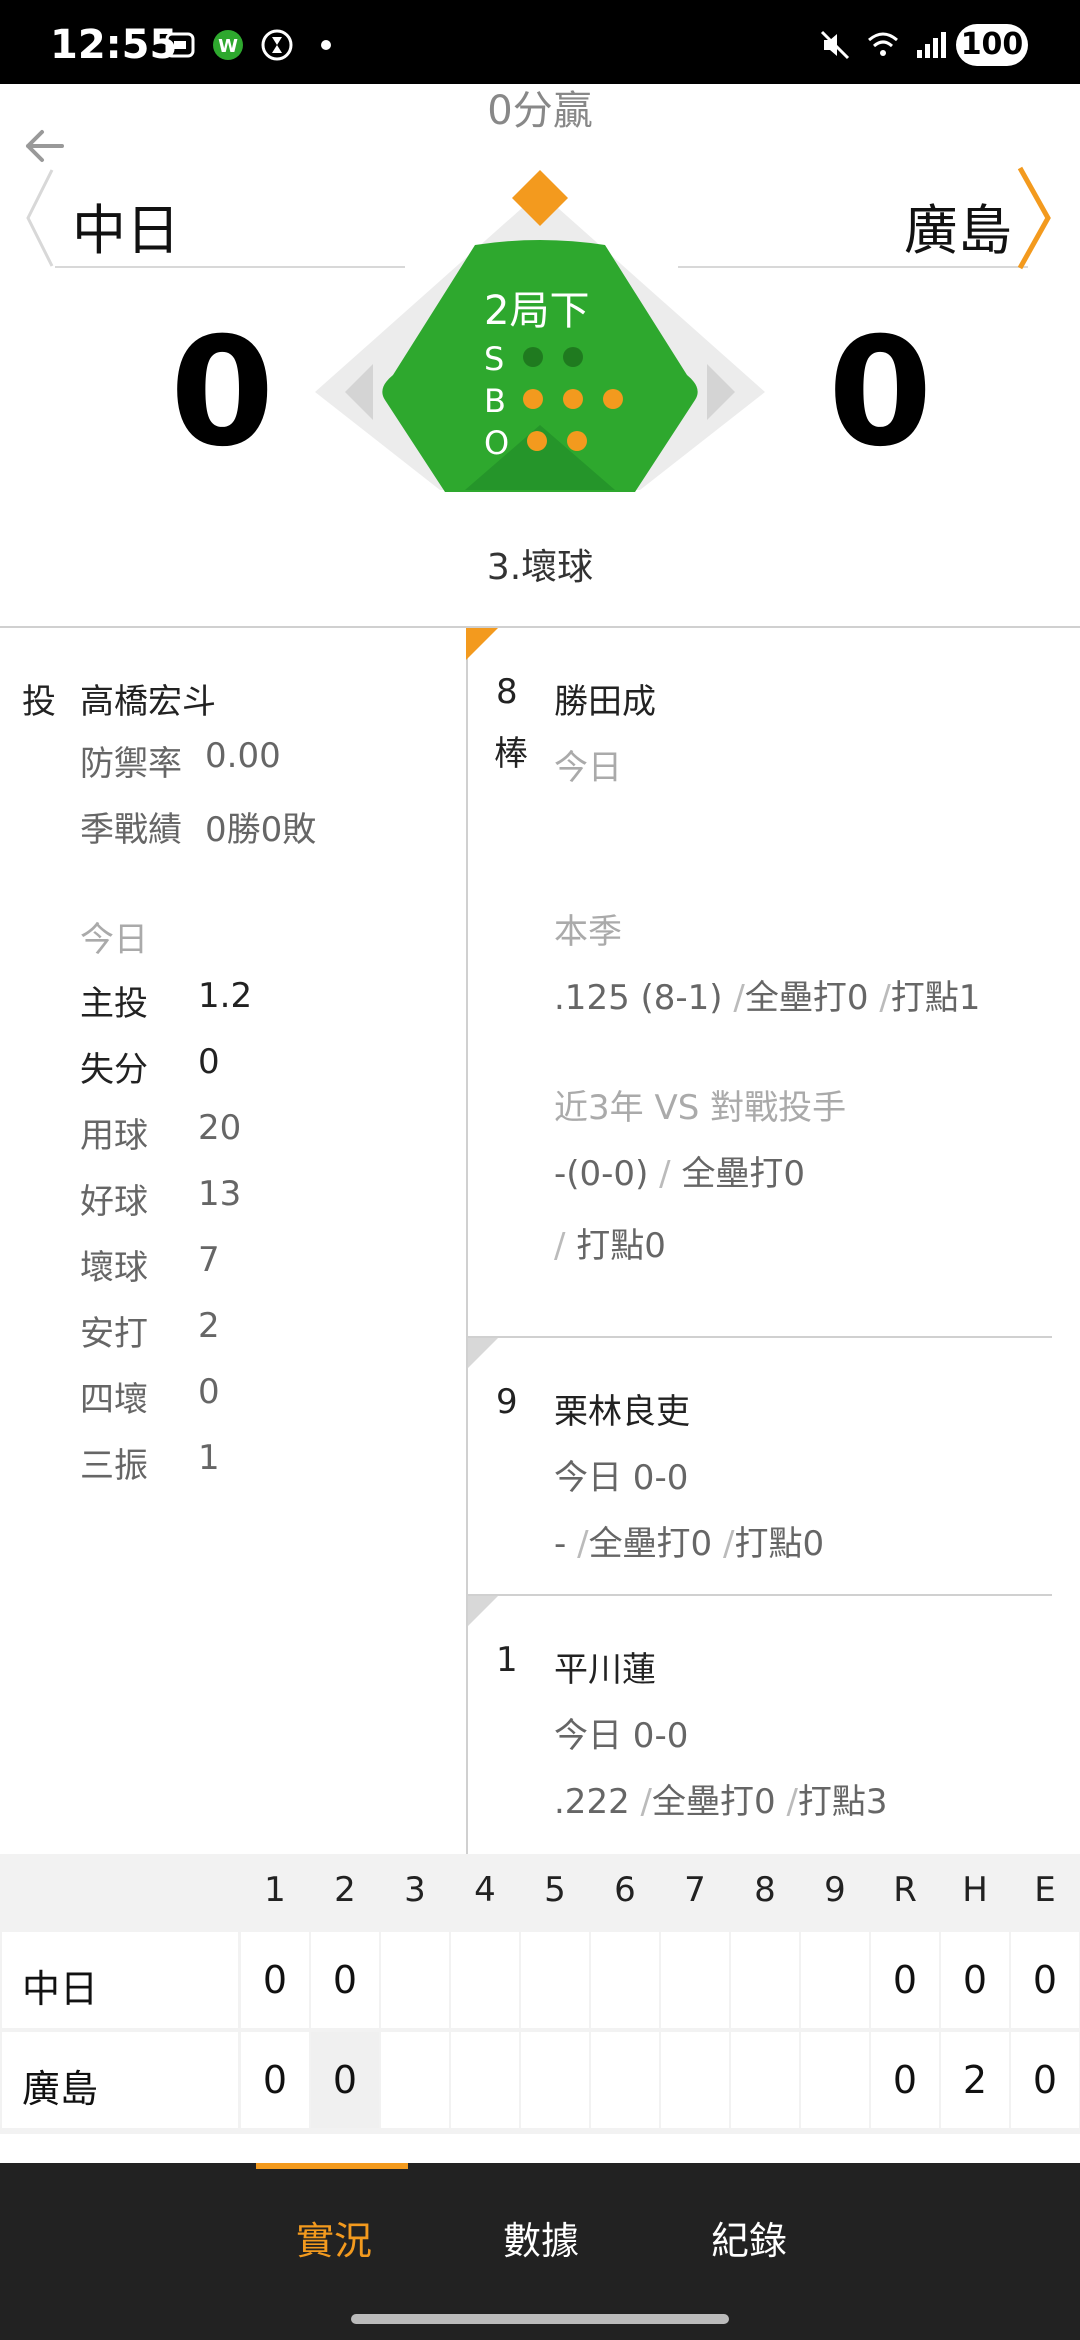 The height and width of the screenshot is (2340, 1080). I want to click on status-bar: 12:55 W 100, so click(540, 42).